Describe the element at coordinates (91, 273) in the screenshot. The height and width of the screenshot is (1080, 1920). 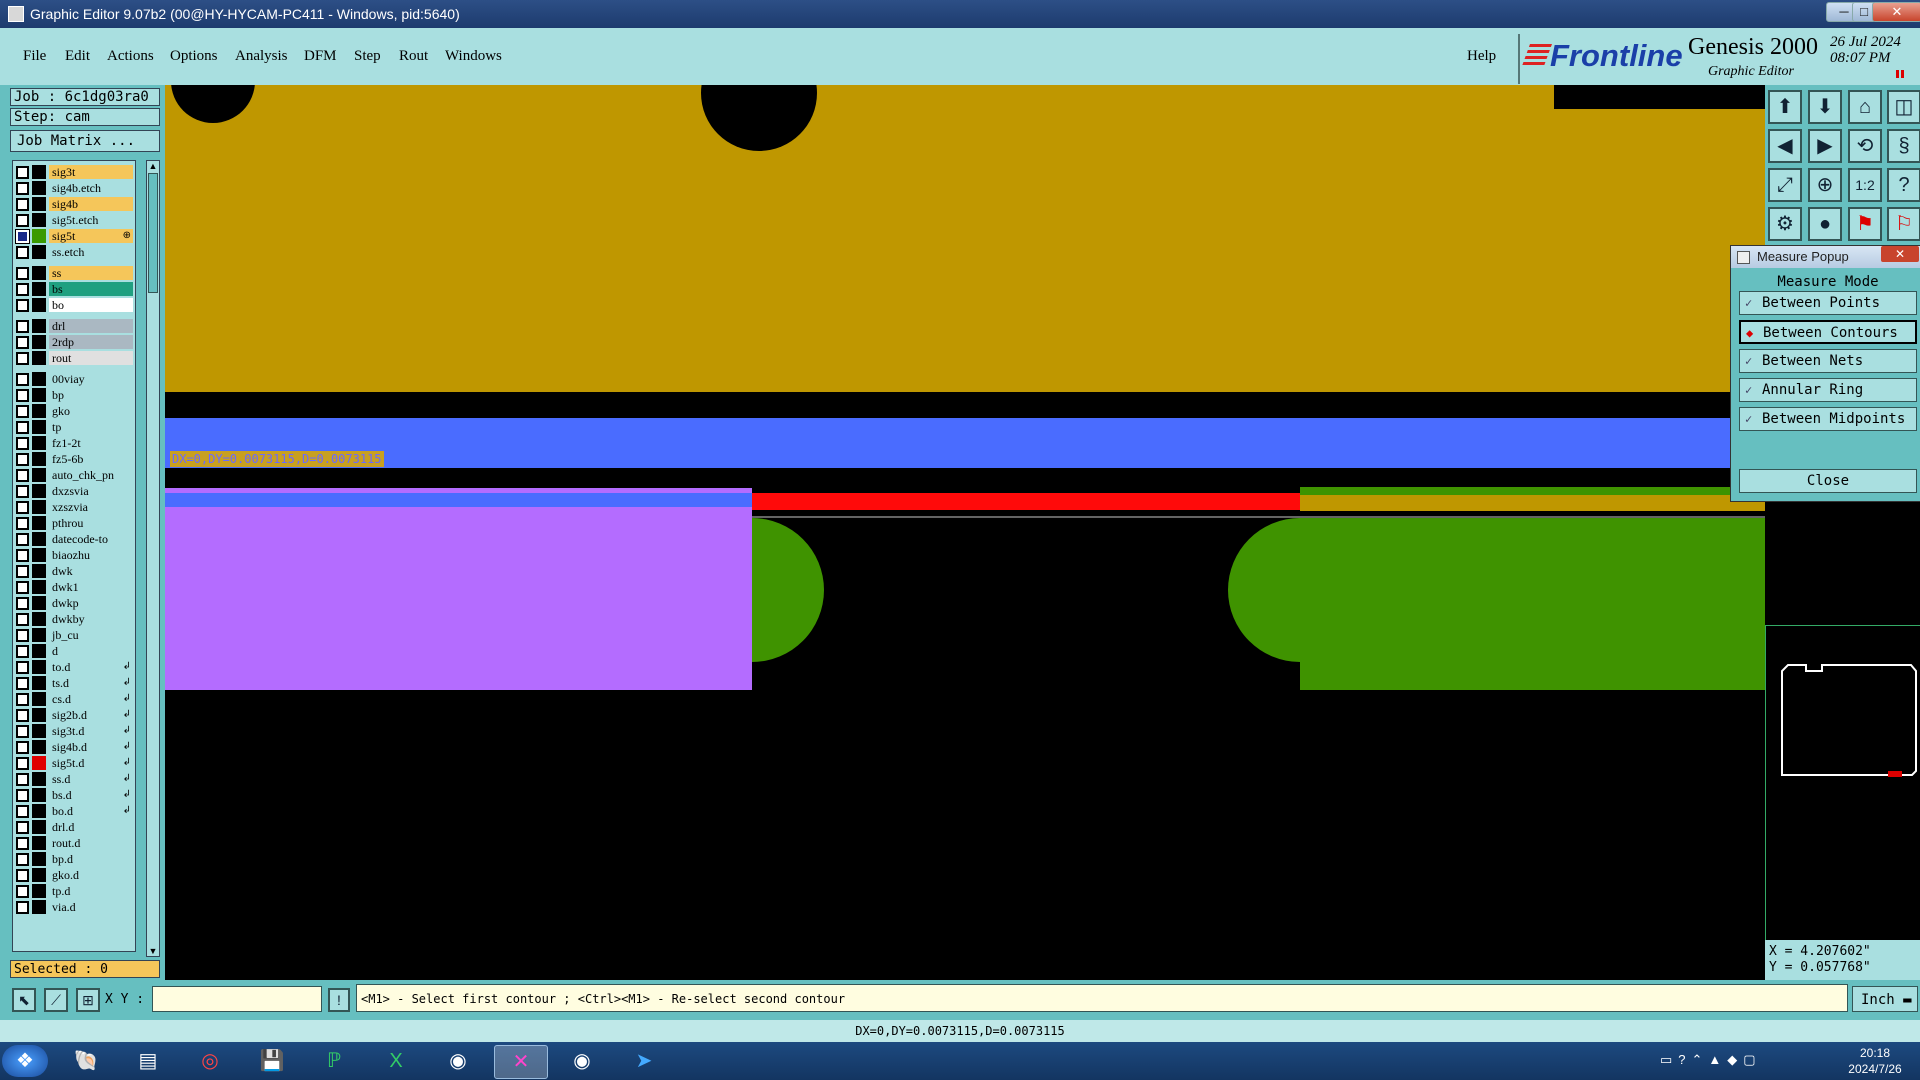
I see `layer-name: ss` at that location.